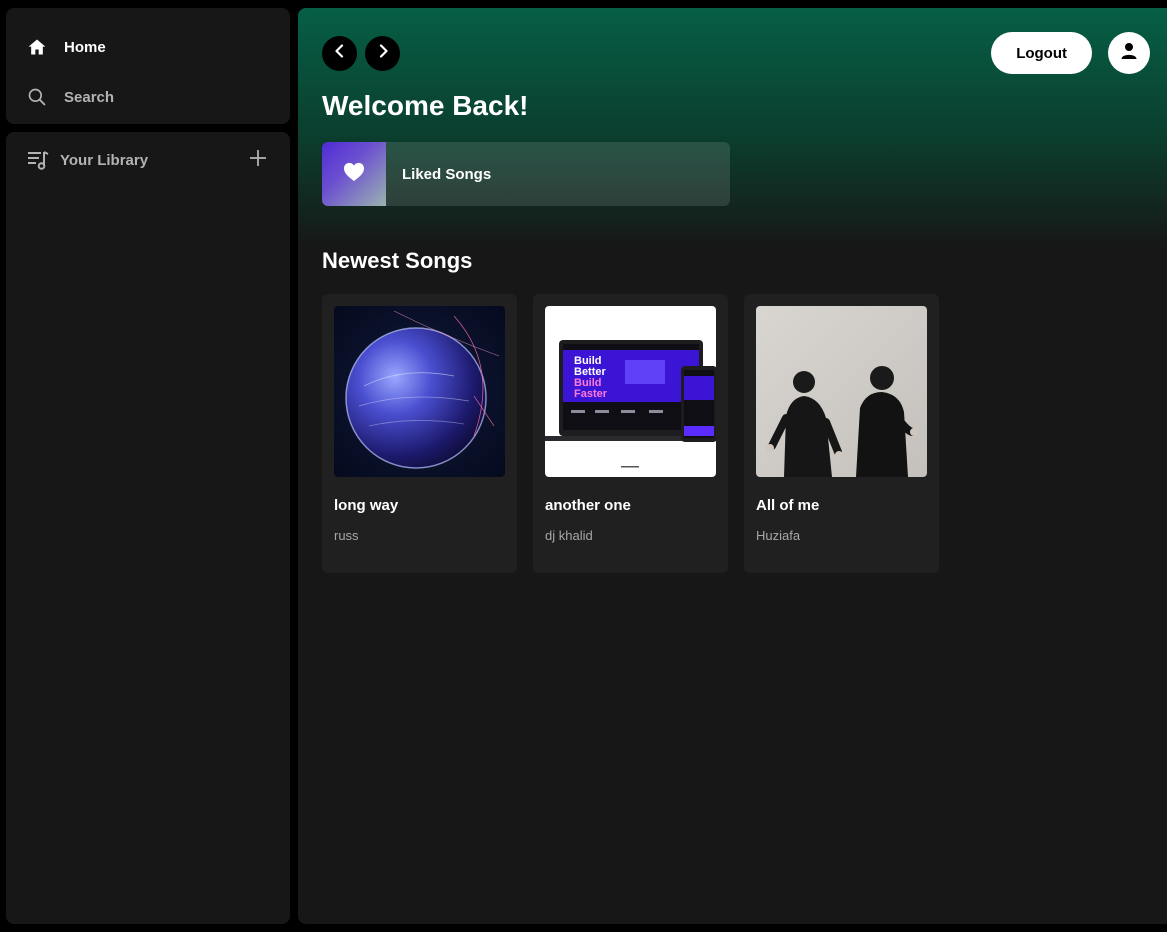  I want to click on search-icon, so click(37, 97).